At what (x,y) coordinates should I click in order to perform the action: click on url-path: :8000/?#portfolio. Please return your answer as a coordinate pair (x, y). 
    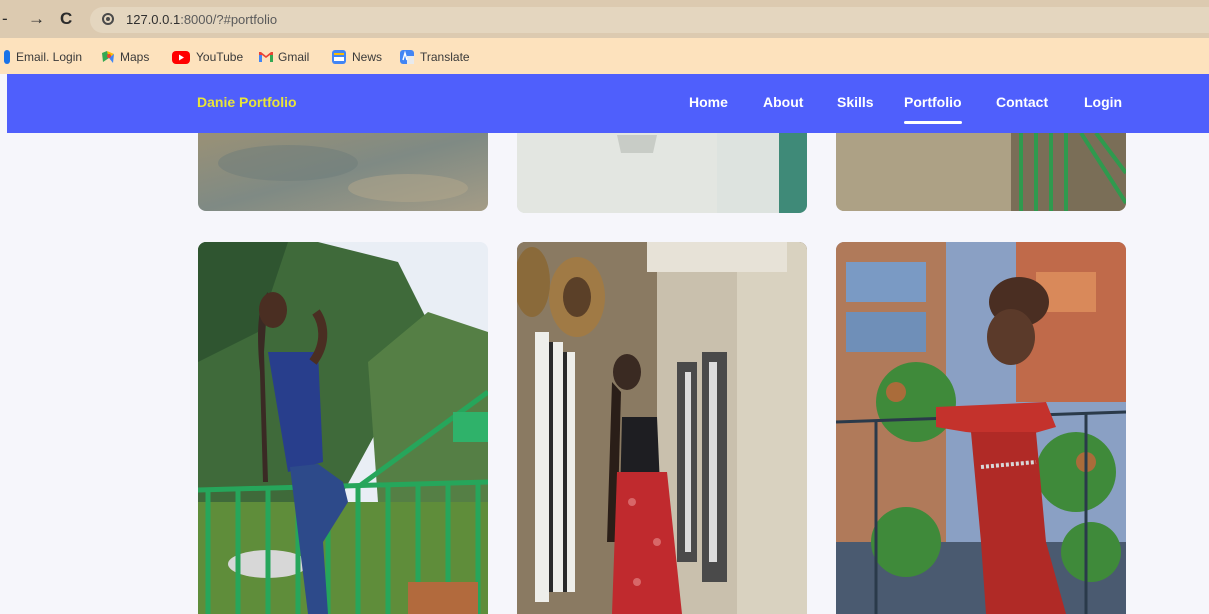
    Looking at the image, I should click on (229, 19).